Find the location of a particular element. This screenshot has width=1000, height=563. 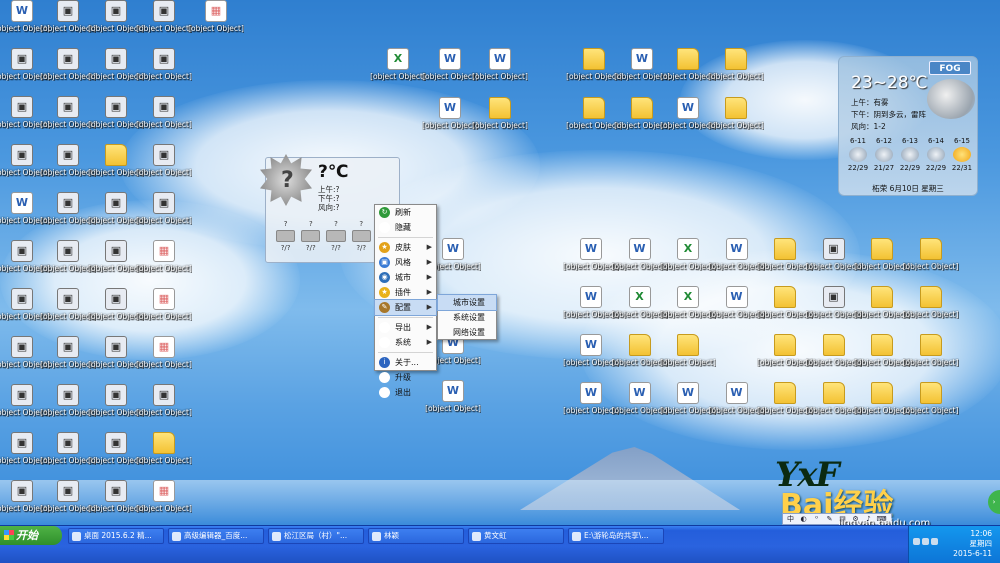

menu-item: ✎ 配置 ▶ is located at coordinates (405, 307).